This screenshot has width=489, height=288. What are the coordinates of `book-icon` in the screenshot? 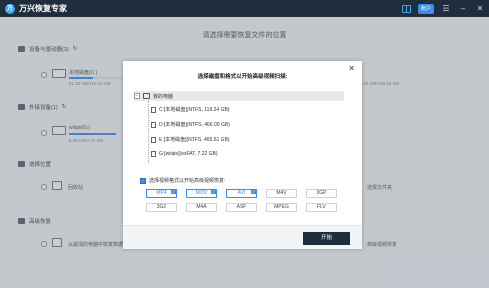 It's located at (406, 8).